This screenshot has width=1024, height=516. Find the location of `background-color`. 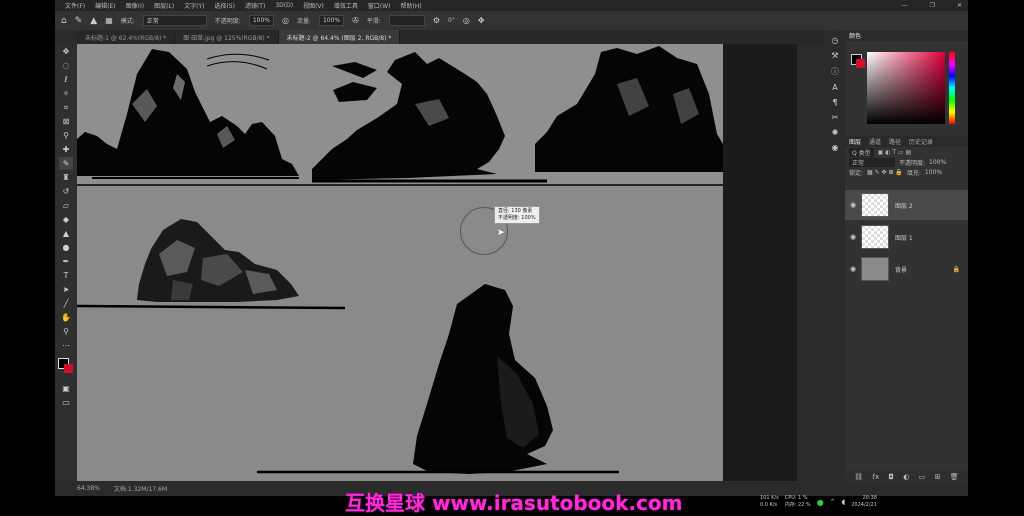

background-color is located at coordinates (68, 368).